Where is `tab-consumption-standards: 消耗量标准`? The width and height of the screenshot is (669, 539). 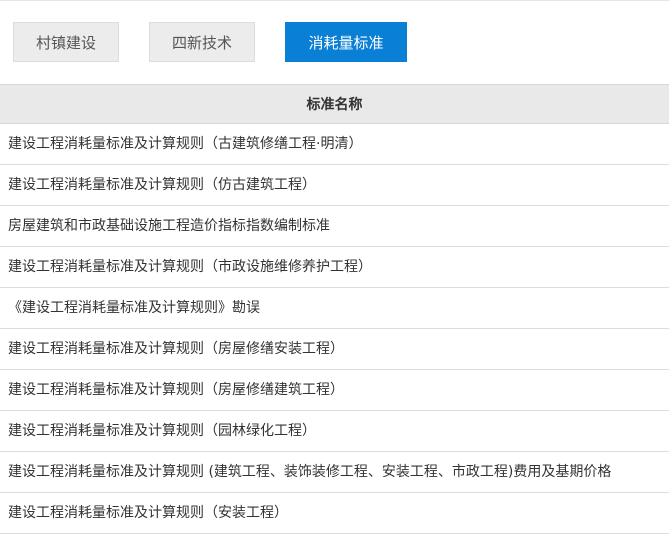
tab-consumption-standards: 消耗量标准 is located at coordinates (346, 42).